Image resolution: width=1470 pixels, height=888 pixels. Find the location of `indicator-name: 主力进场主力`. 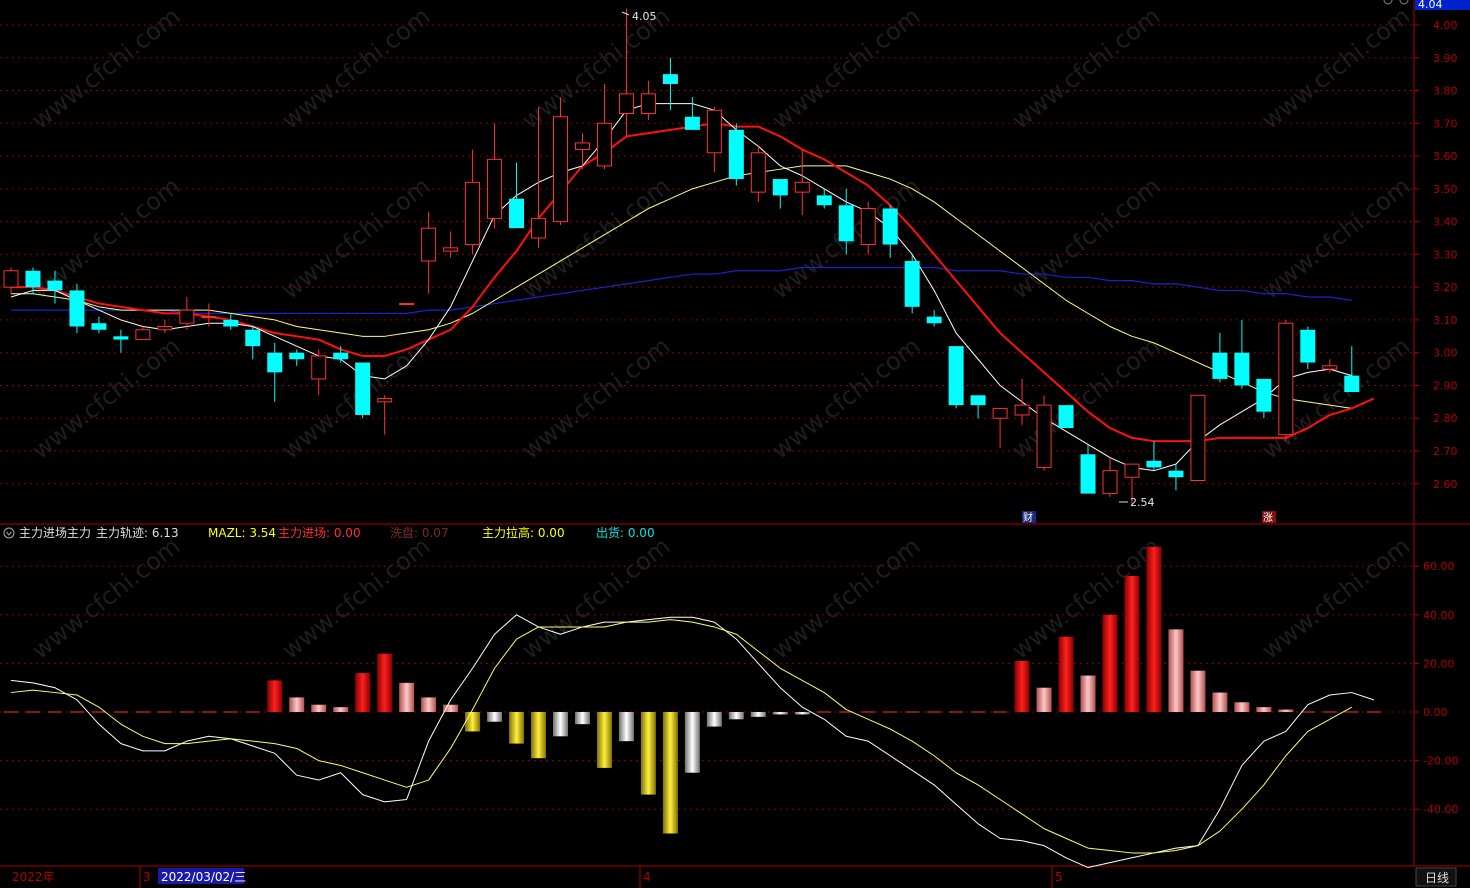

indicator-name: 主力进场主力 is located at coordinates (55, 533).